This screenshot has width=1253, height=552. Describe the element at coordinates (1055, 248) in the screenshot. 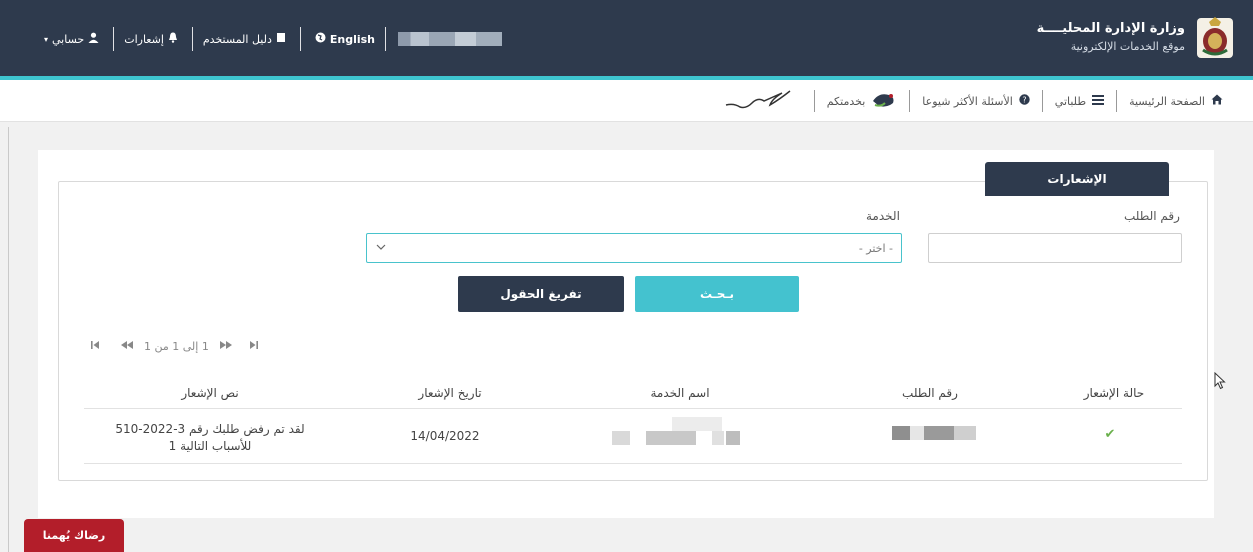

I see `request-number-input` at that location.